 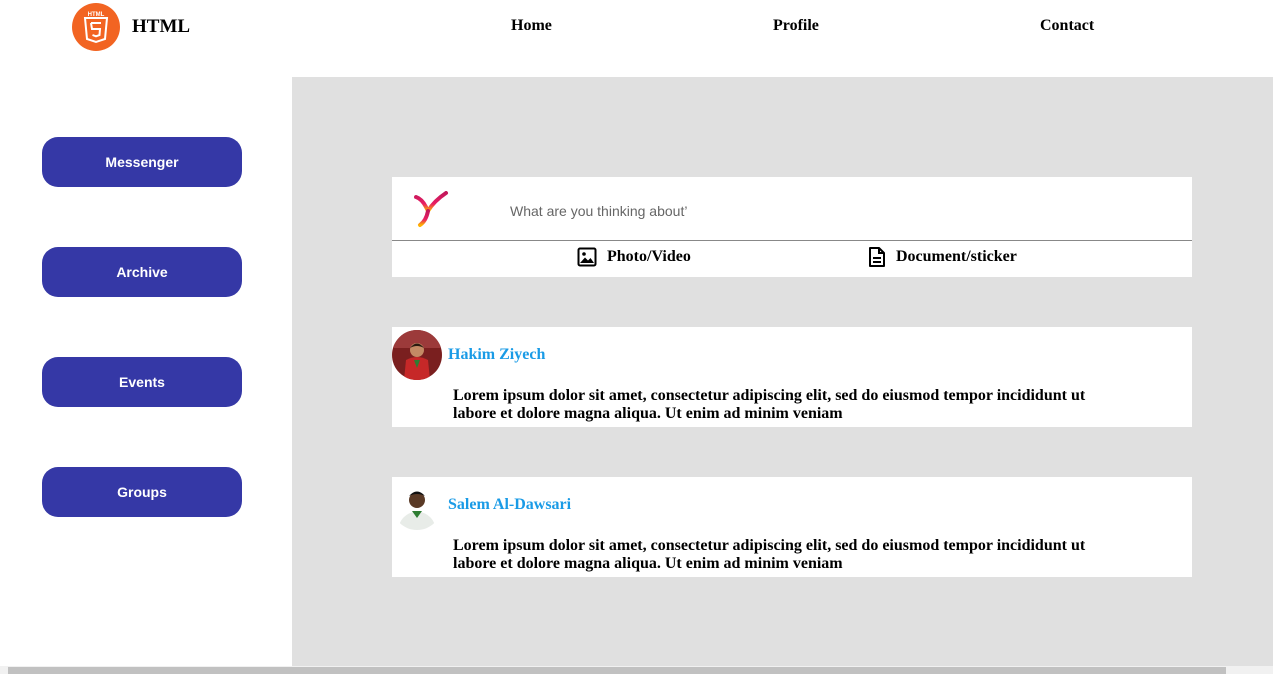 I want to click on document-sticker-button: Document/sticker, so click(x=942, y=257).